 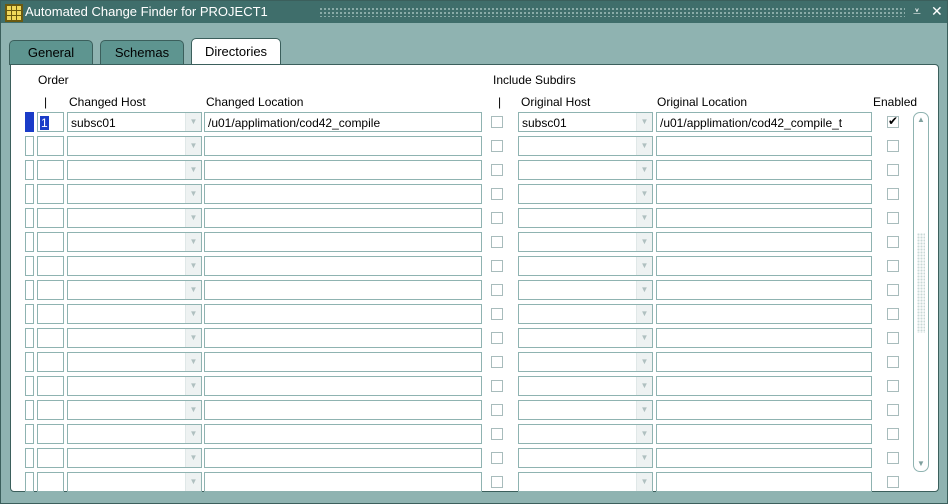 What do you see at coordinates (917, 11) in the screenshot?
I see `minimize-button: ⩡` at bounding box center [917, 11].